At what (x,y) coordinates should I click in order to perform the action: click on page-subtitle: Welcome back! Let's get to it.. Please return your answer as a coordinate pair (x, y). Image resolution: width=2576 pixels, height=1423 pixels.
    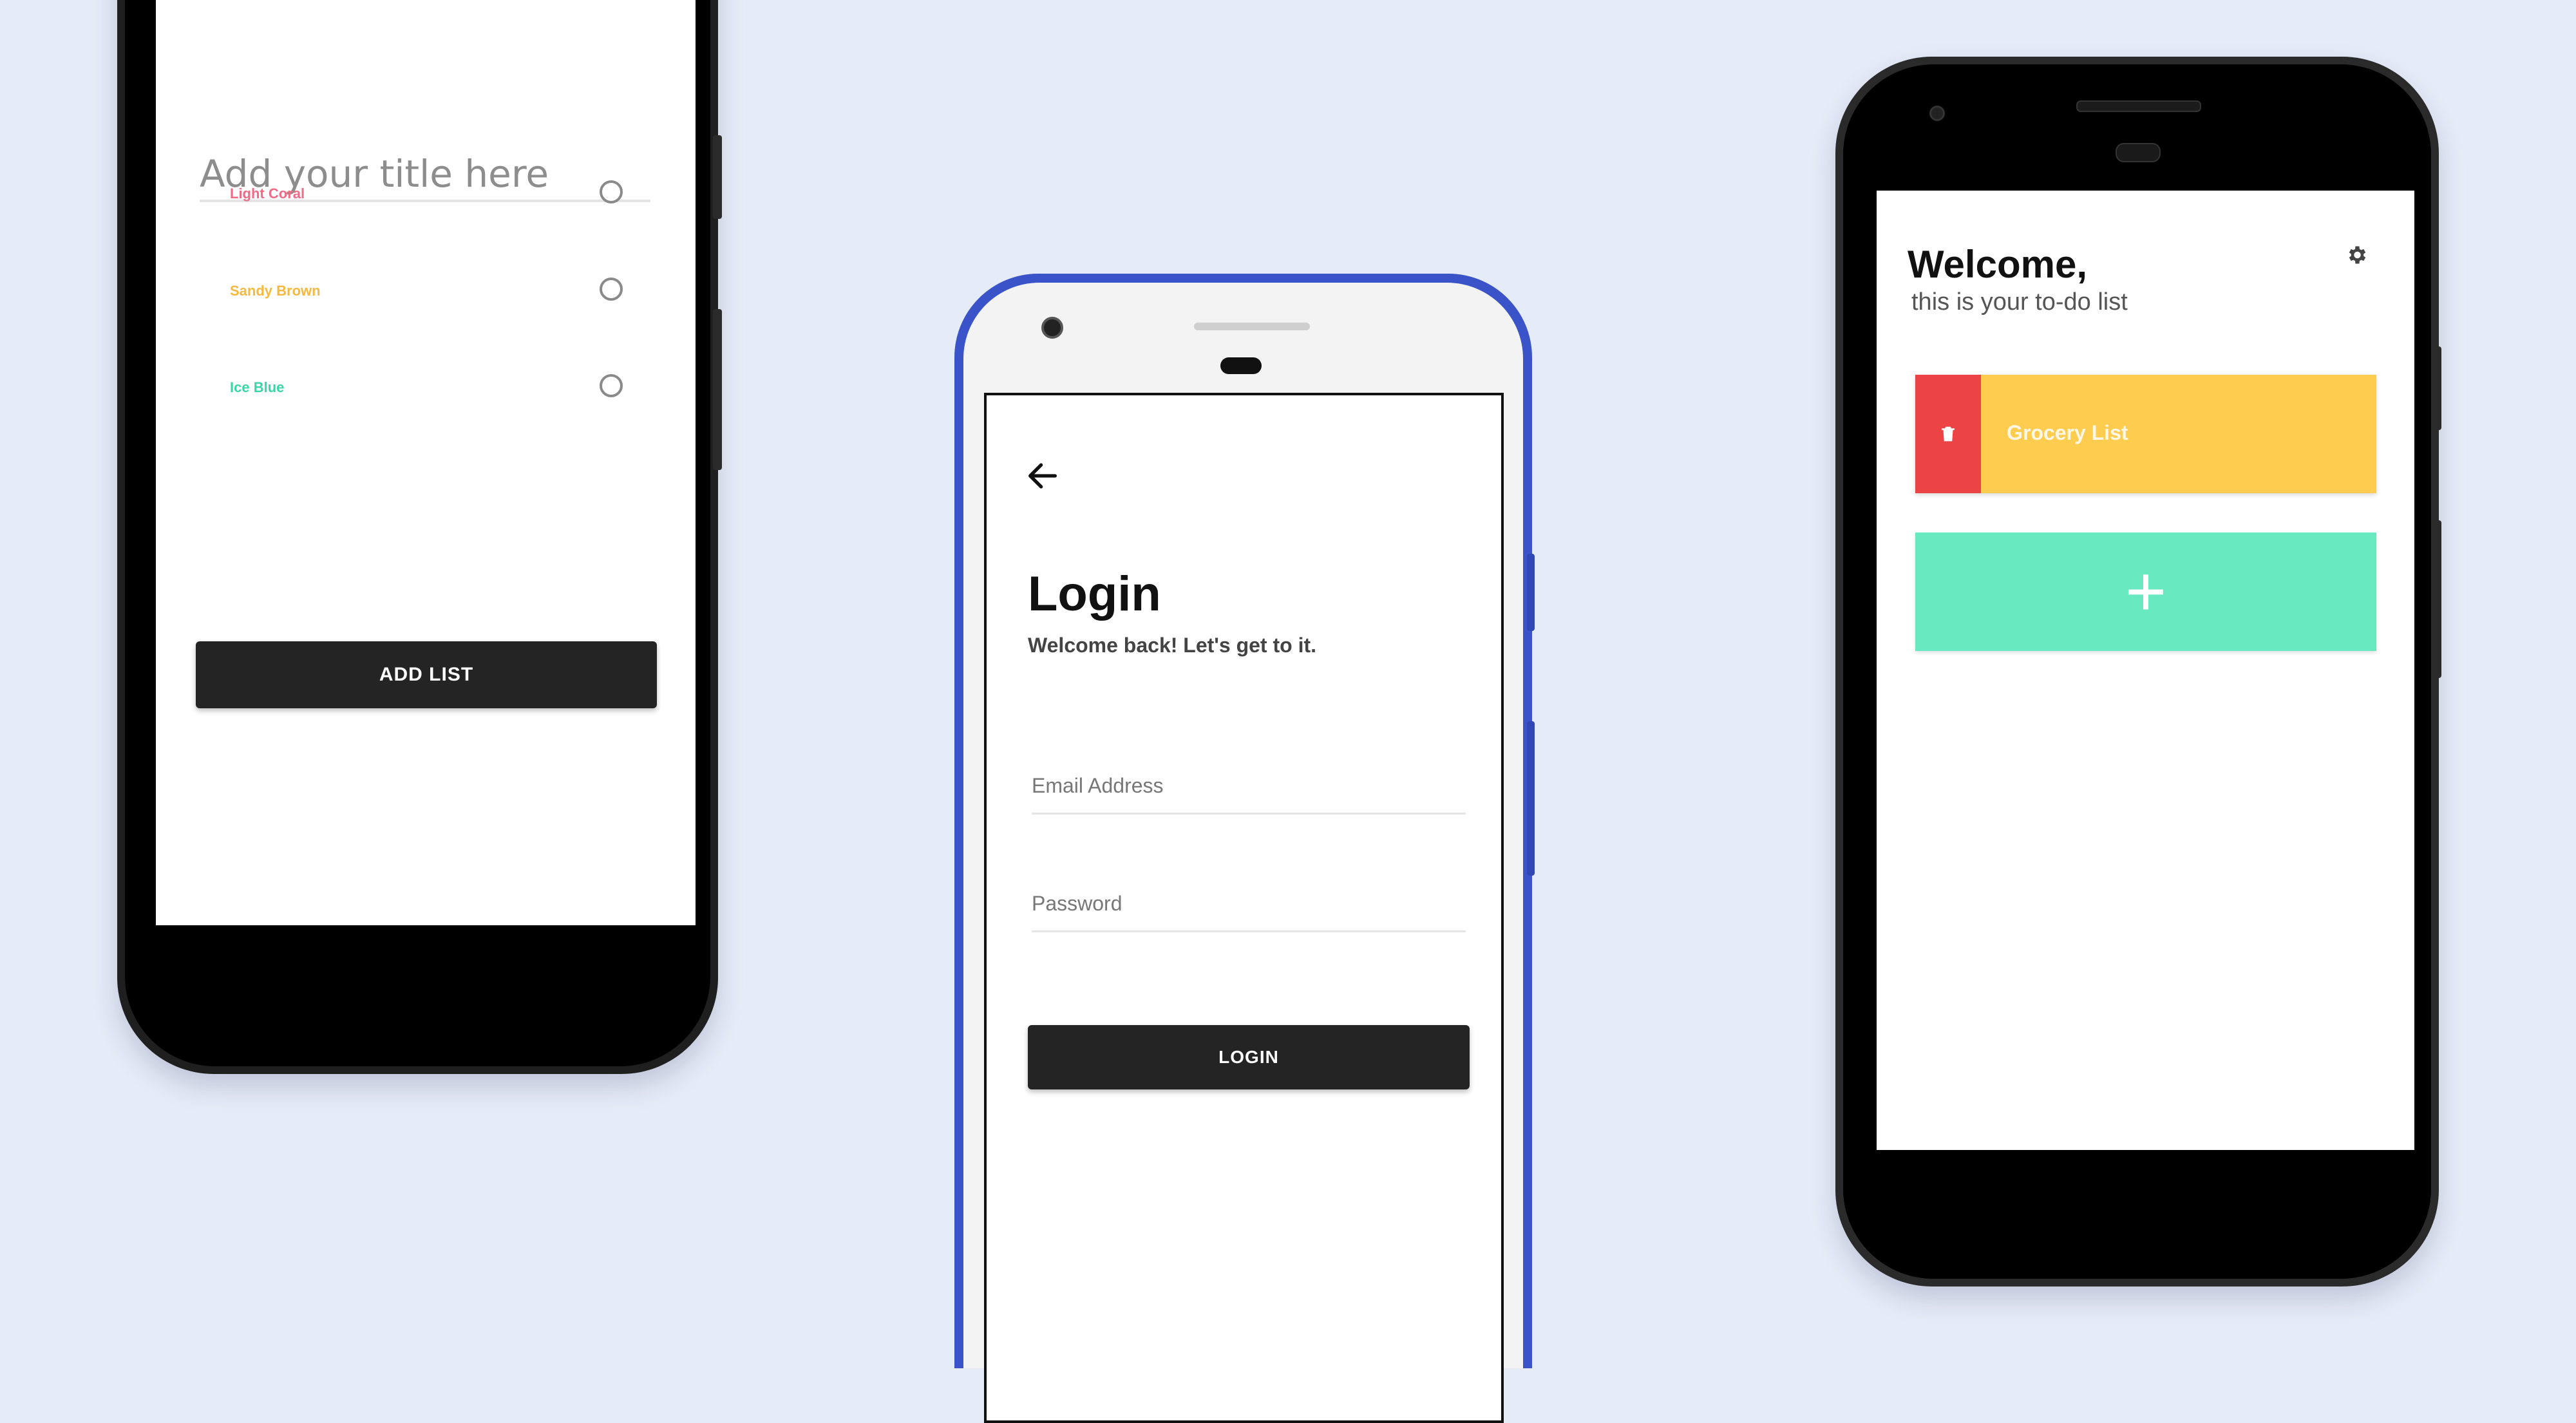
    Looking at the image, I should click on (1172, 645).